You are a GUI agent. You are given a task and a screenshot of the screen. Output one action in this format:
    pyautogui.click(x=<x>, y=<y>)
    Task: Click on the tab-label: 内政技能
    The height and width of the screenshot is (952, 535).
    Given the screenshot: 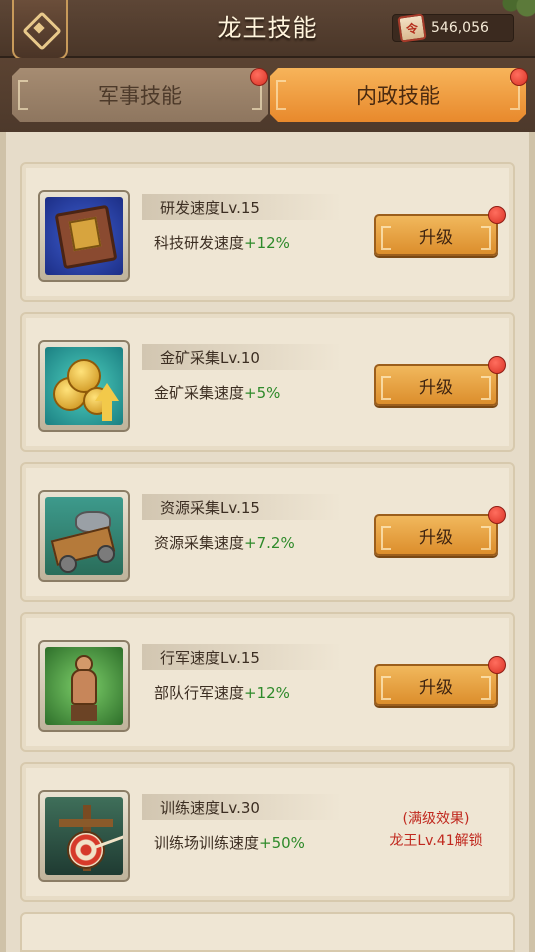 What is the action you would take?
    pyautogui.click(x=398, y=96)
    